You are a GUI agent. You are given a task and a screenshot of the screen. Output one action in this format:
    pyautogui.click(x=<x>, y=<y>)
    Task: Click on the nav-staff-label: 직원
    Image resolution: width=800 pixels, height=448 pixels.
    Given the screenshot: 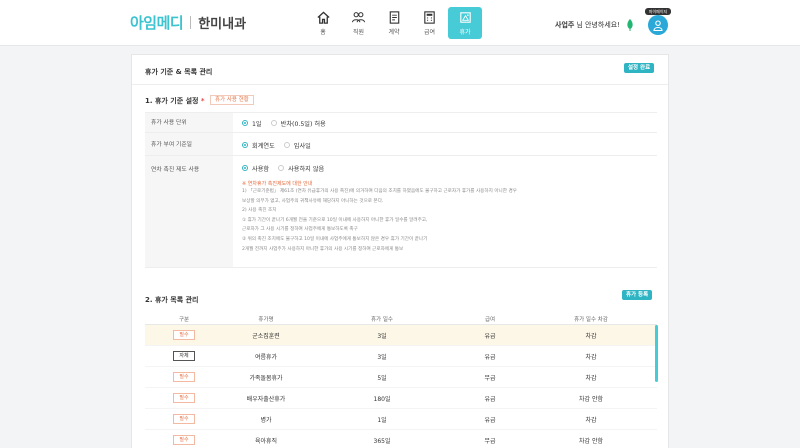 What is the action you would take?
    pyautogui.click(x=358, y=32)
    